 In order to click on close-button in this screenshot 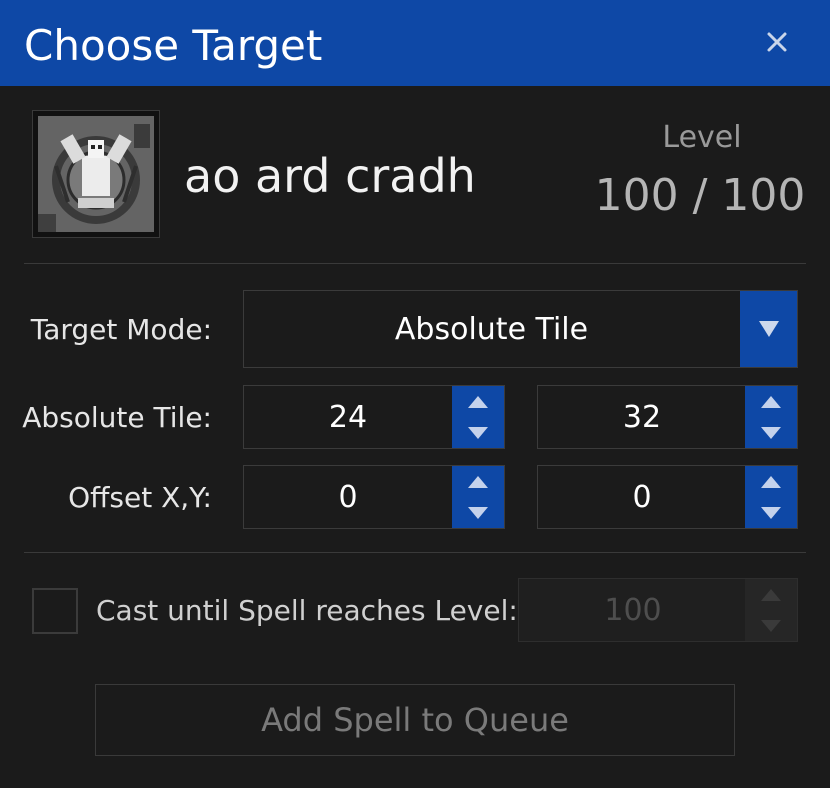, I will do `click(777, 42)`.